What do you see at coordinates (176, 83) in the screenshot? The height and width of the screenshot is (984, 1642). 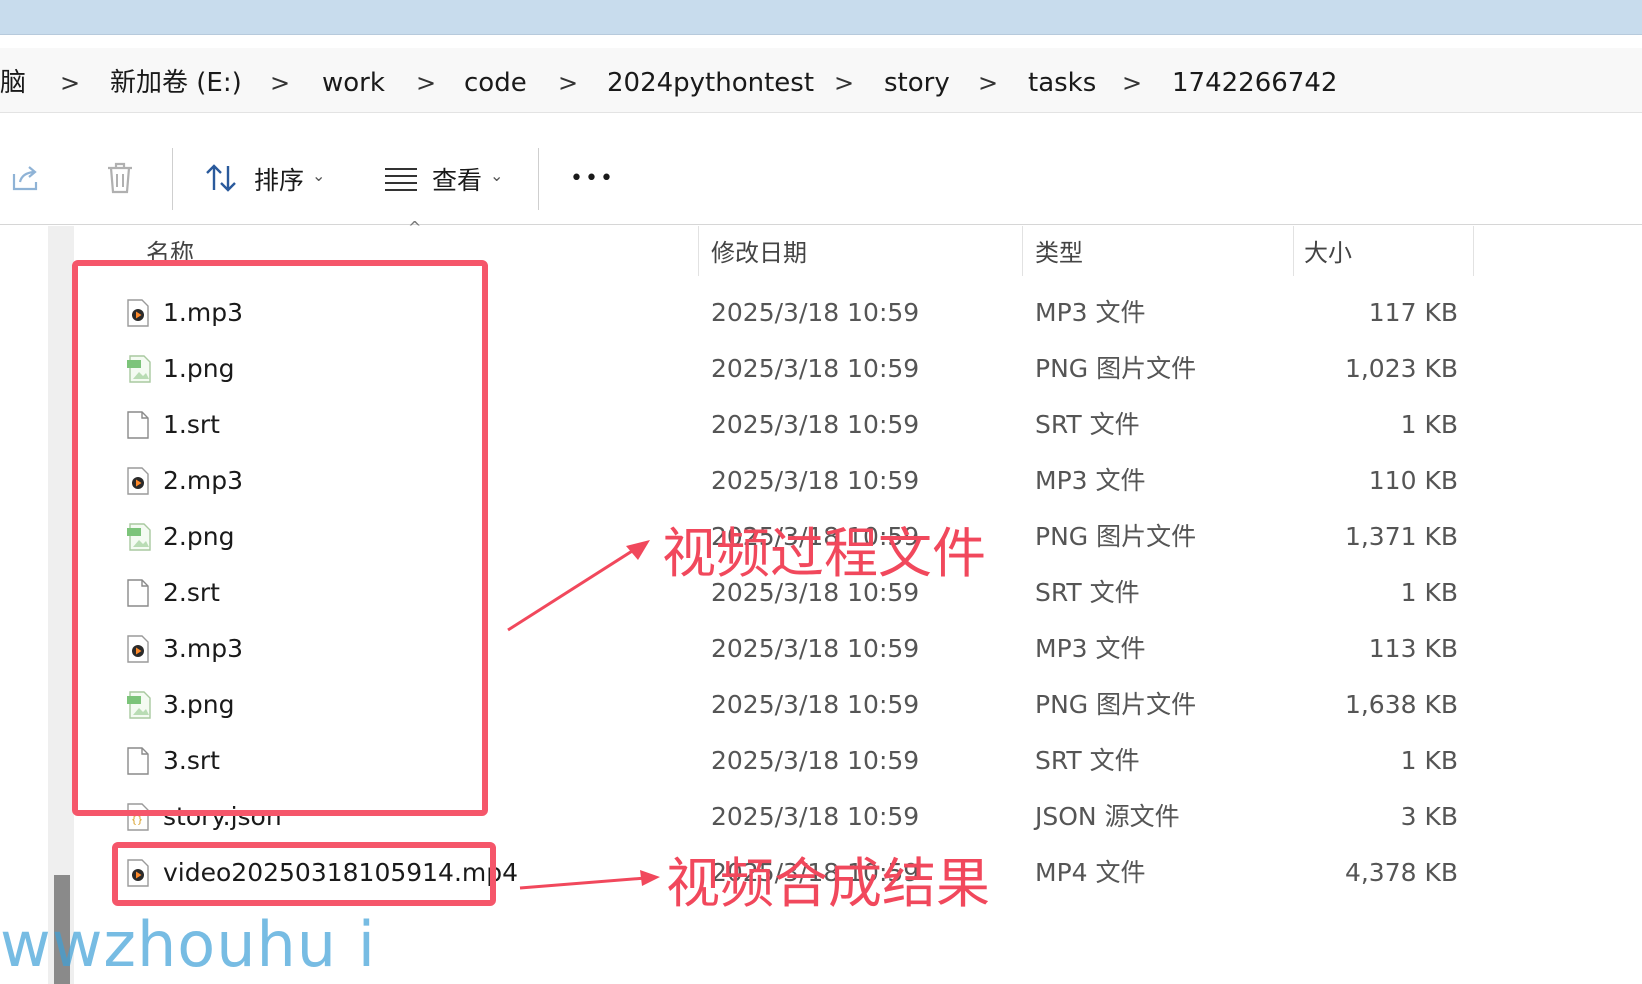 I see `breadcrumb-item-drive: 新加卷 (E:)` at bounding box center [176, 83].